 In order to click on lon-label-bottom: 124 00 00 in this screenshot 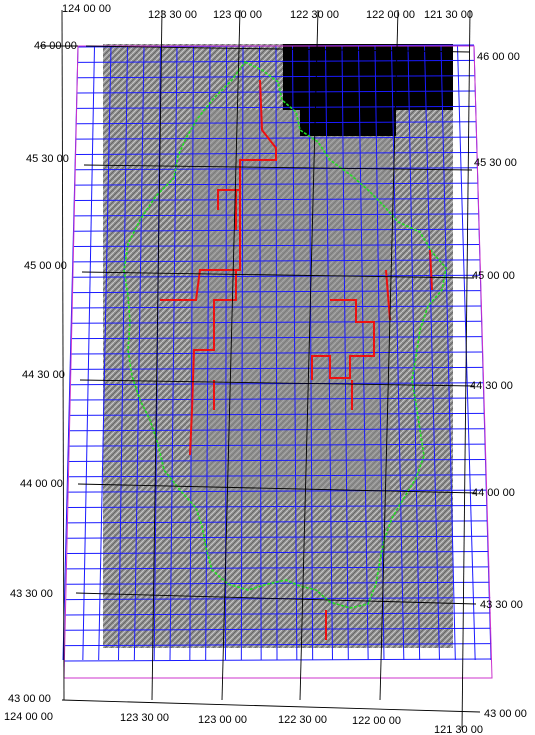, I will do `click(28, 717)`.